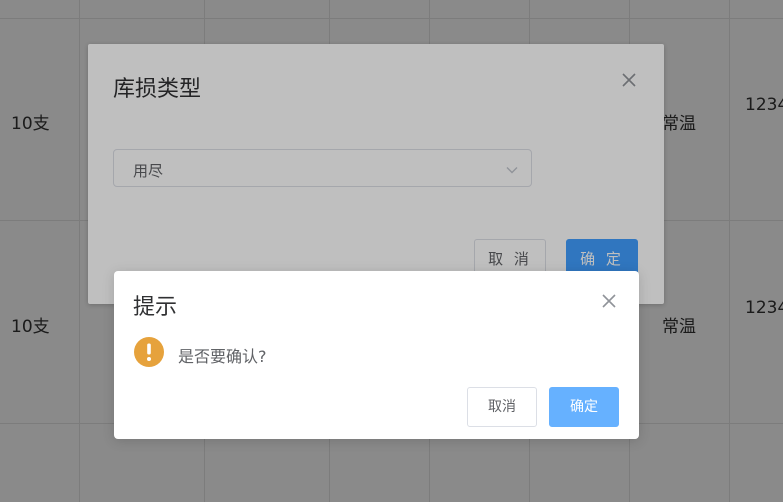 The width and height of the screenshot is (783, 502). What do you see at coordinates (584, 407) in the screenshot?
I see `confirm-button: 确定` at bounding box center [584, 407].